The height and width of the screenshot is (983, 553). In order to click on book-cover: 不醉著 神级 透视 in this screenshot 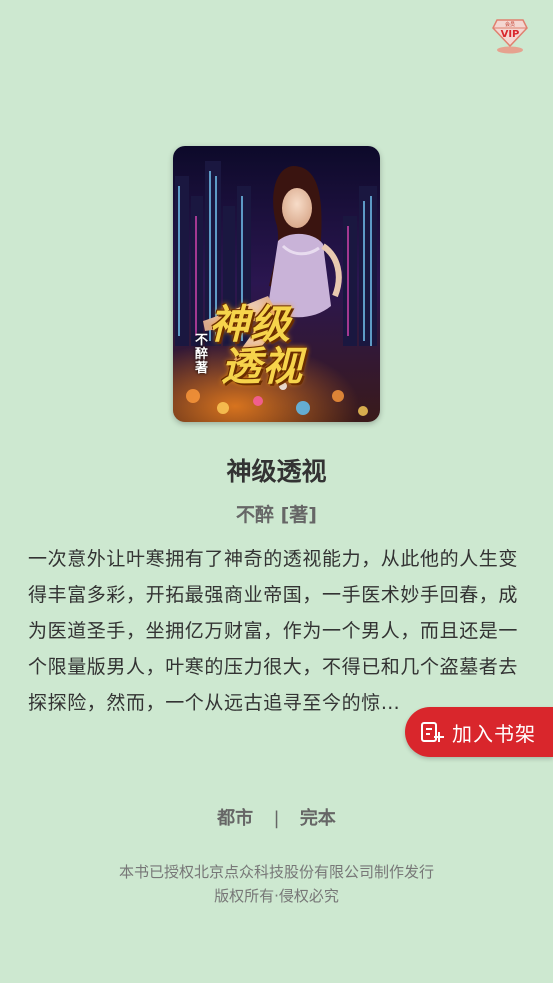, I will do `click(276, 284)`.